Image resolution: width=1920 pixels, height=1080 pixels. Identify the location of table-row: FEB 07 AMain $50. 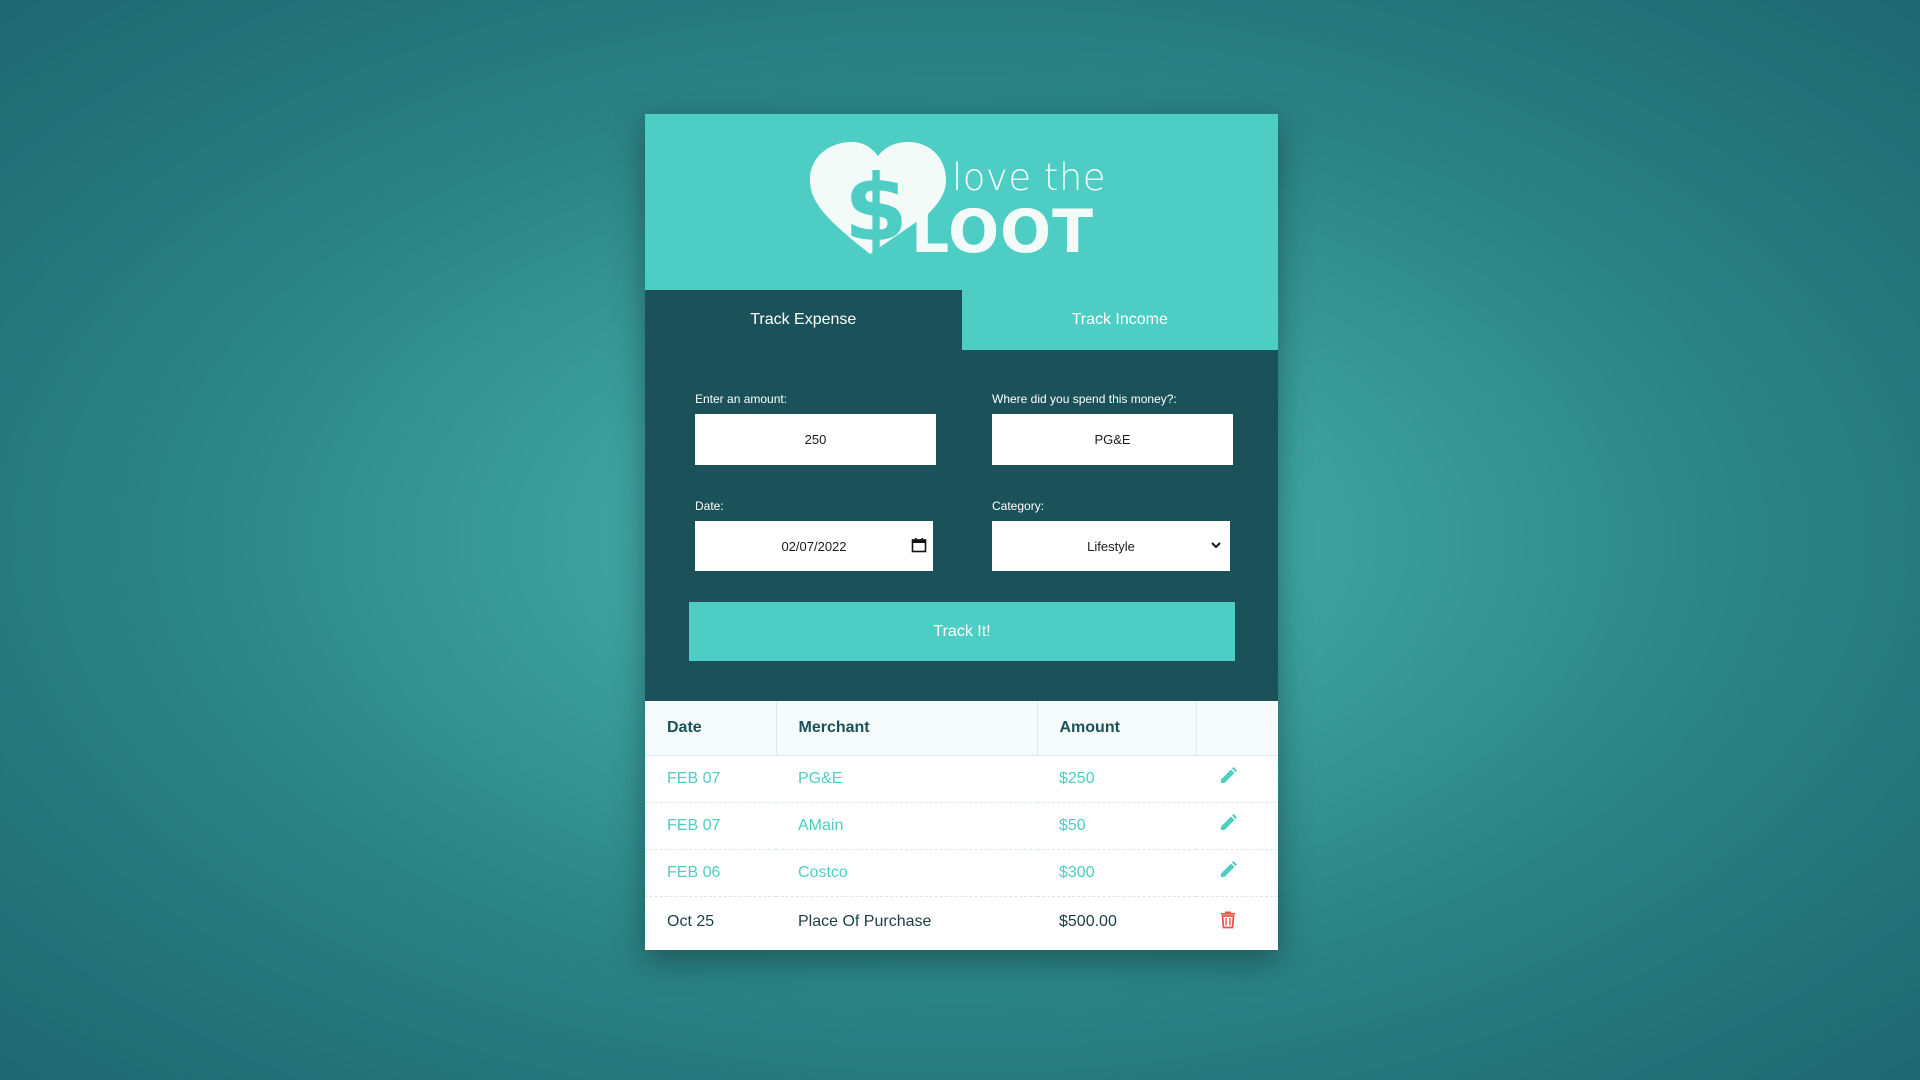
(961, 826).